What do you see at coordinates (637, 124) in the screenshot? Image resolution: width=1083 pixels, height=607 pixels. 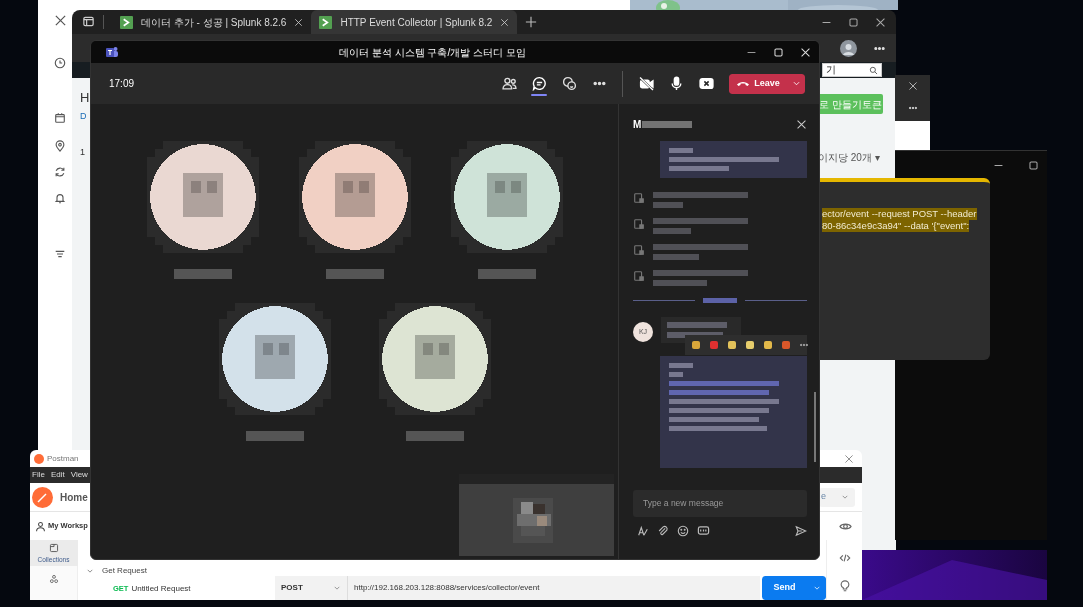 I see `chat-title: M` at bounding box center [637, 124].